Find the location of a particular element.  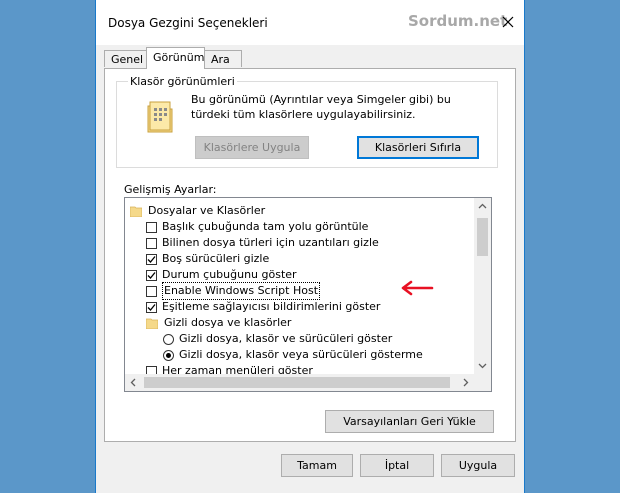

list-item: Boş sürücüleri gizle is located at coordinates (207, 259).